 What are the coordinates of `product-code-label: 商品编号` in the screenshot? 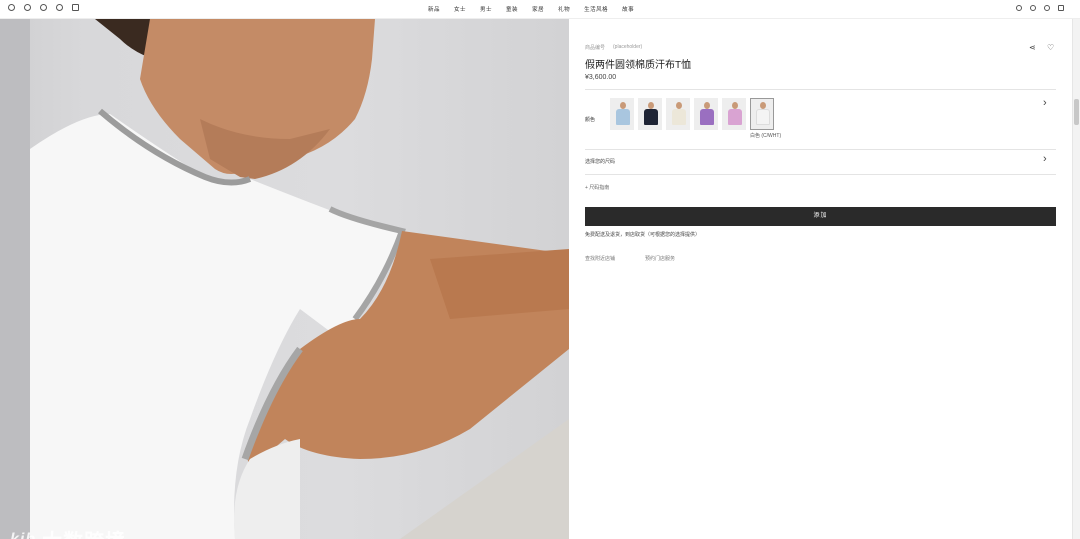 It's located at (595, 48).